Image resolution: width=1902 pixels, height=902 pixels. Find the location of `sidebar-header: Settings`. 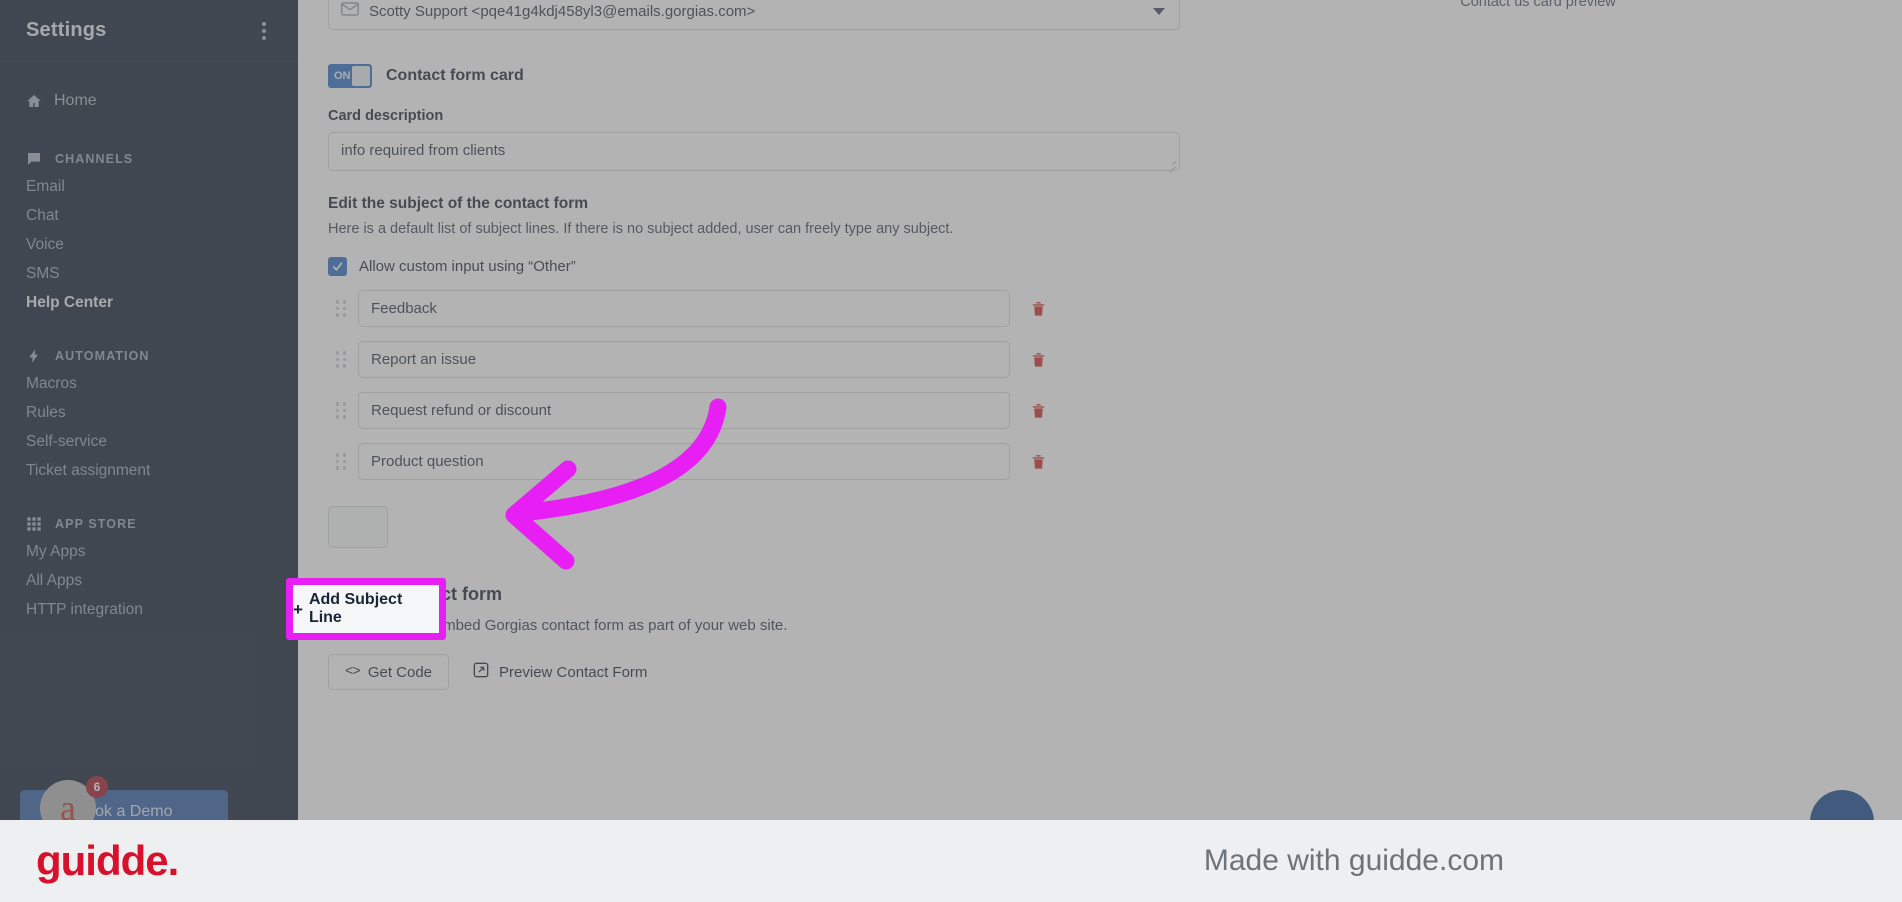

sidebar-header: Settings is located at coordinates (149, 31).